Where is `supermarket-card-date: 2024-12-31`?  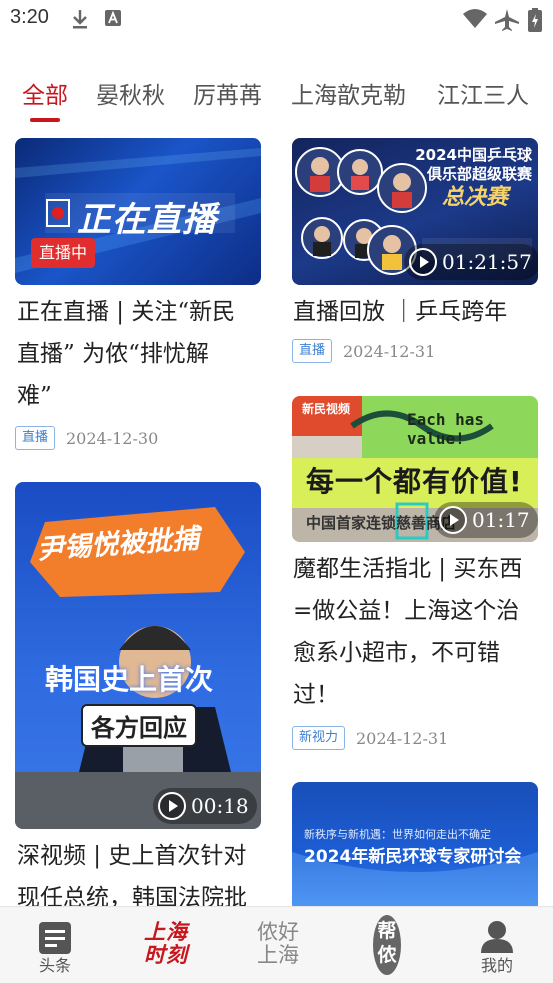 supermarket-card-date: 2024-12-31 is located at coordinates (402, 738).